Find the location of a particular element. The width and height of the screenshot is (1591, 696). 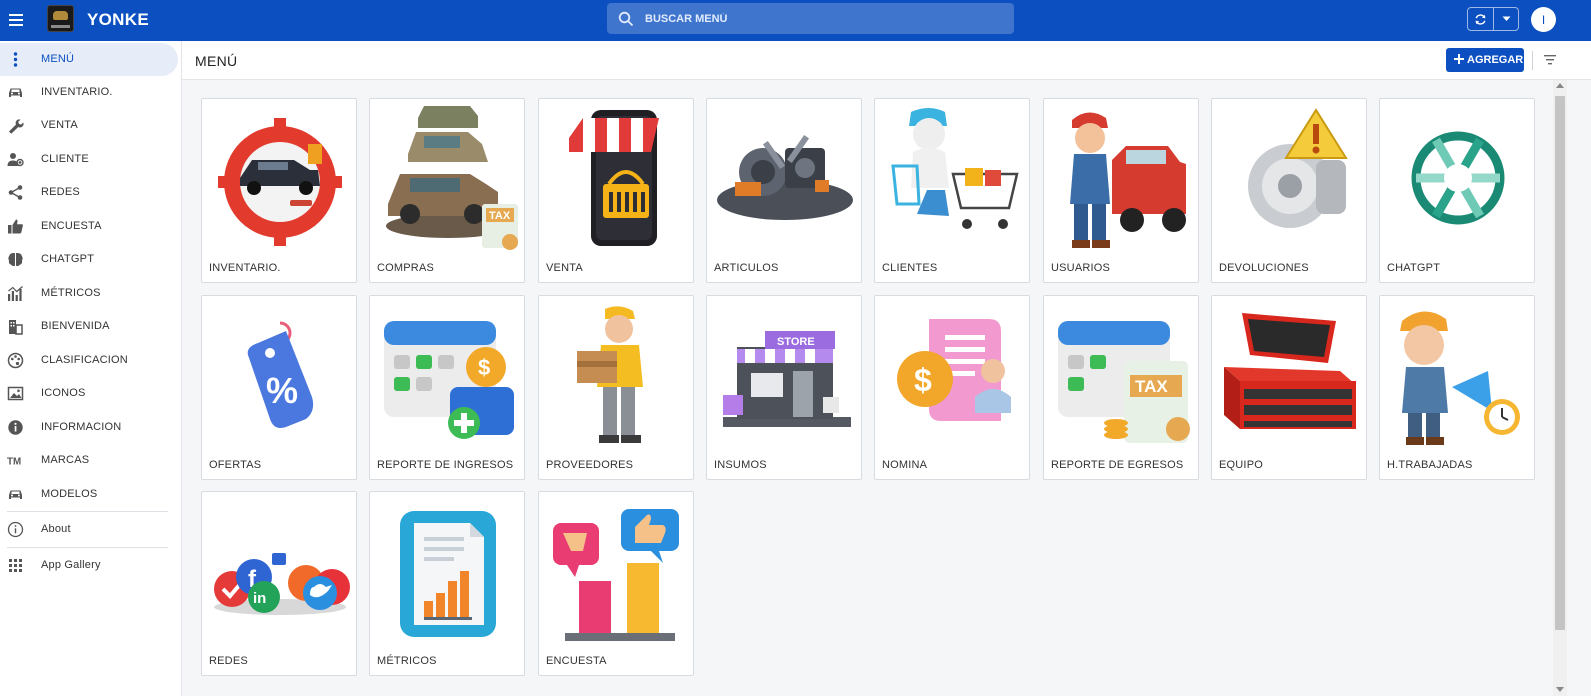

tile-redes: f in REDES is located at coordinates (279, 583).